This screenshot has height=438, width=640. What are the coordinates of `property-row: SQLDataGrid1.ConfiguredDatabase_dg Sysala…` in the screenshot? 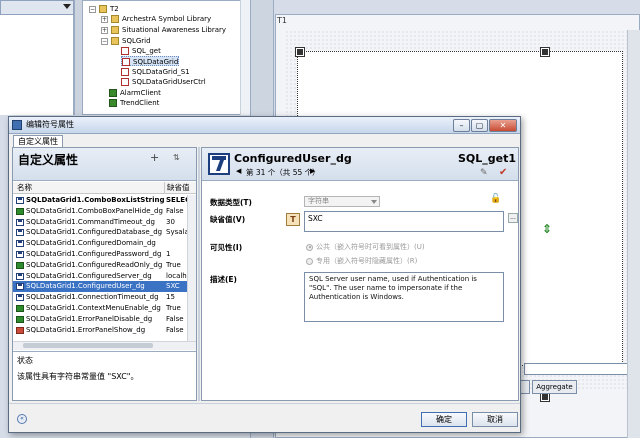 It's located at (100, 232).